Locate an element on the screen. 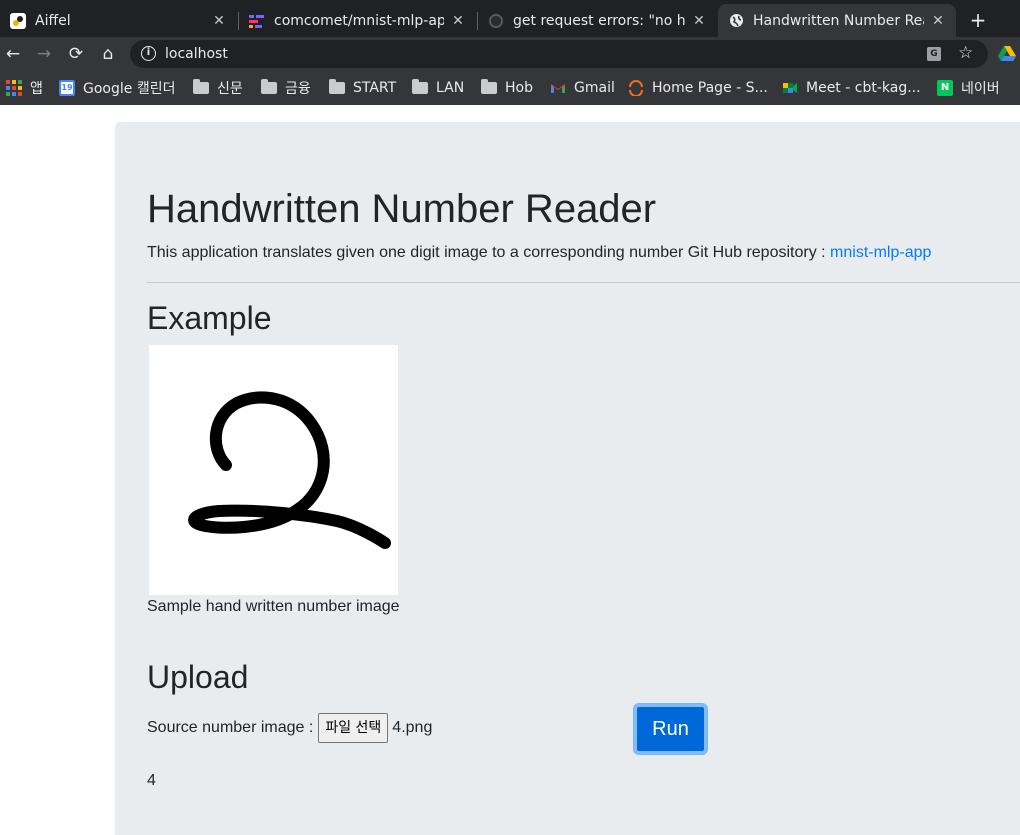 The width and height of the screenshot is (1020, 835). upload-heading: Upload is located at coordinates (198, 677).